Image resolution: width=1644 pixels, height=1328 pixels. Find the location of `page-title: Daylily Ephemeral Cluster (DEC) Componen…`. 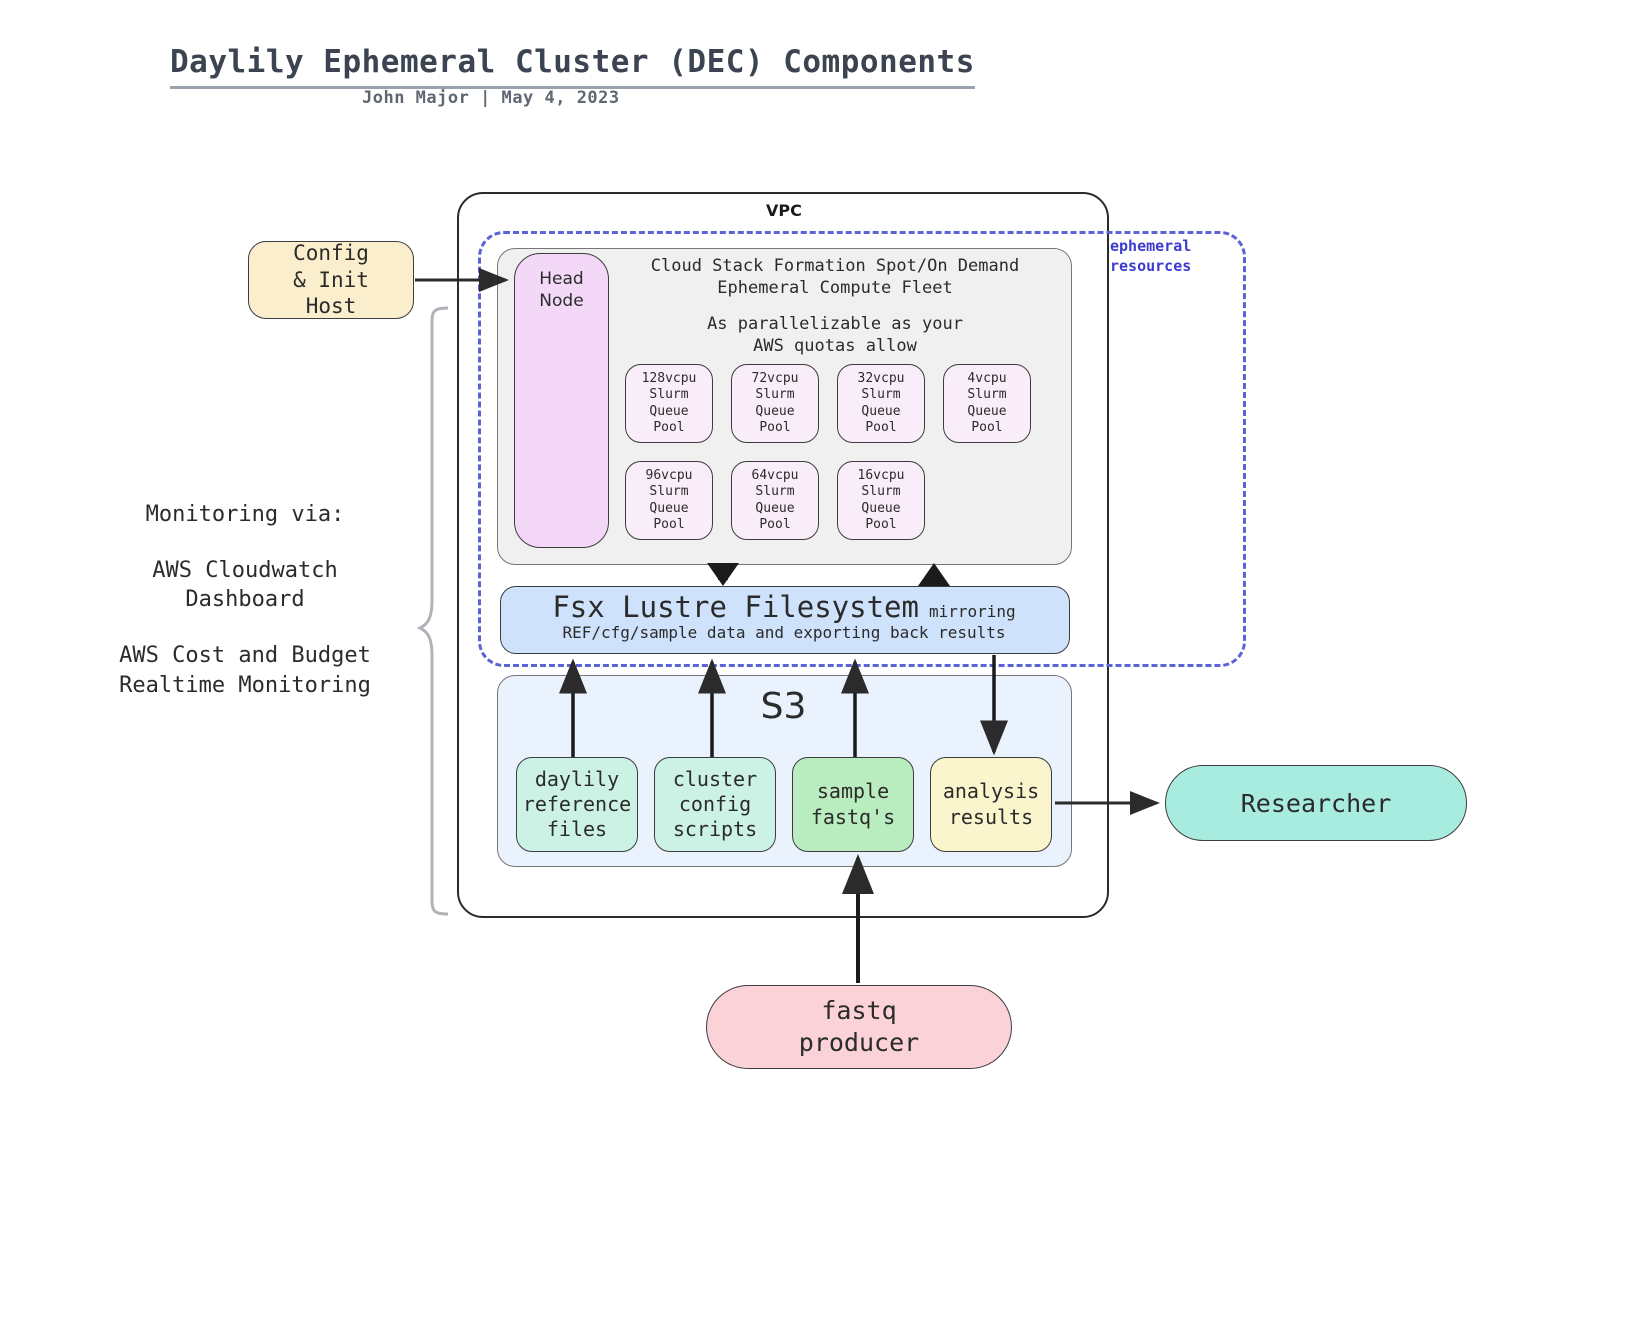

page-title: Daylily Ephemeral Cluster (DEC) Componen… is located at coordinates (572, 66).